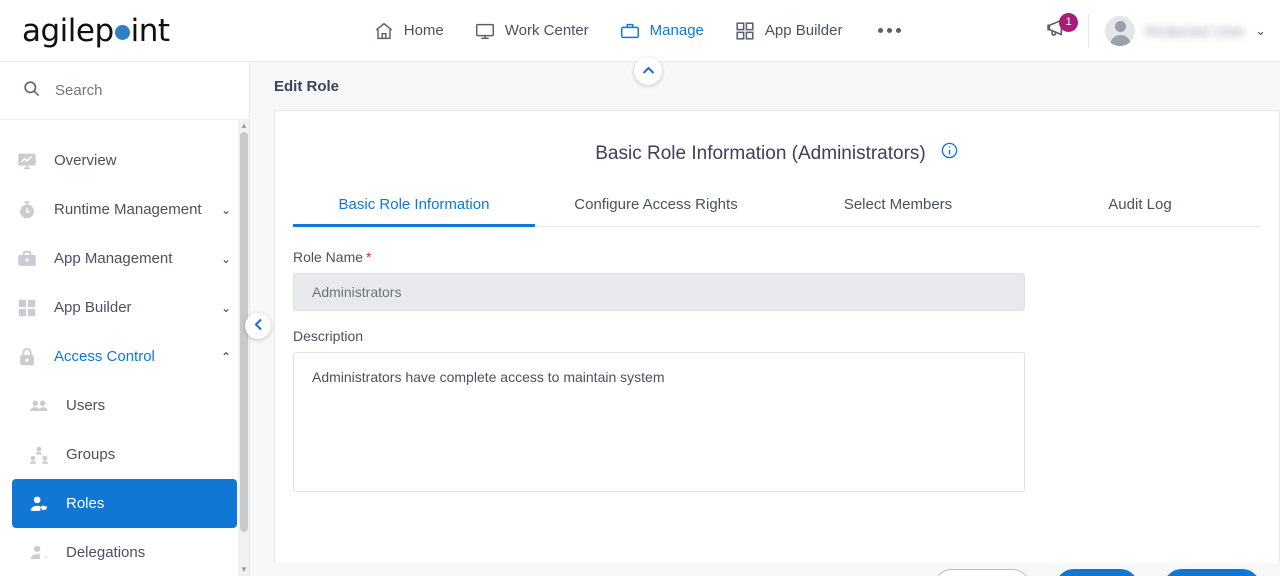  I want to click on sidebar-item-app-builder: App Builder ⌄, so click(124, 307).